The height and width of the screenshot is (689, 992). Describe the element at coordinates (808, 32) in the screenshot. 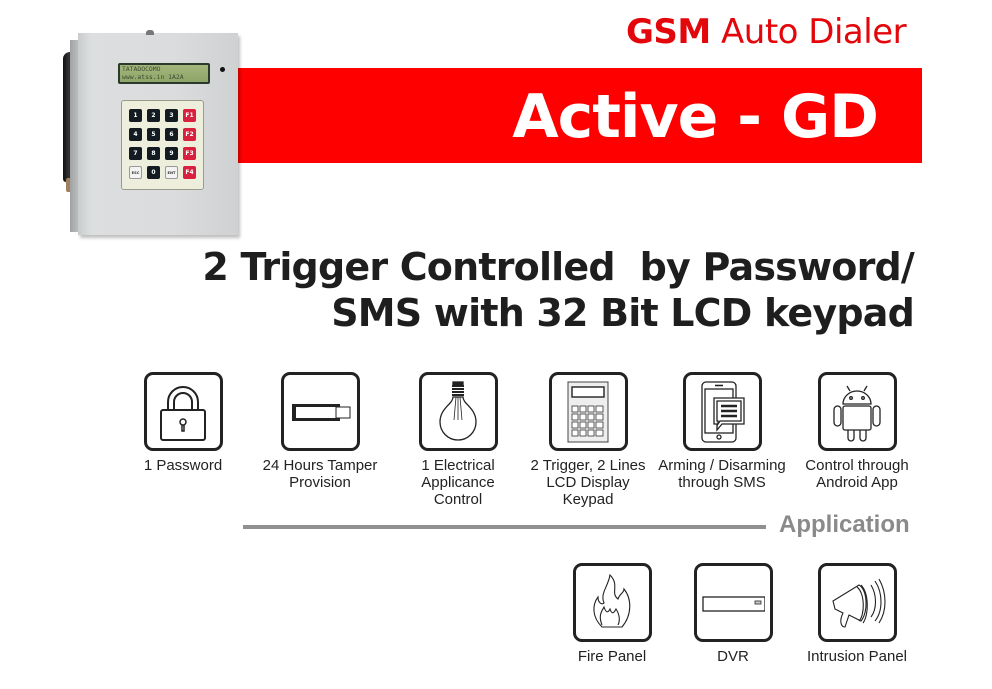

I see `brand-title-rest: Auto Dialer` at that location.